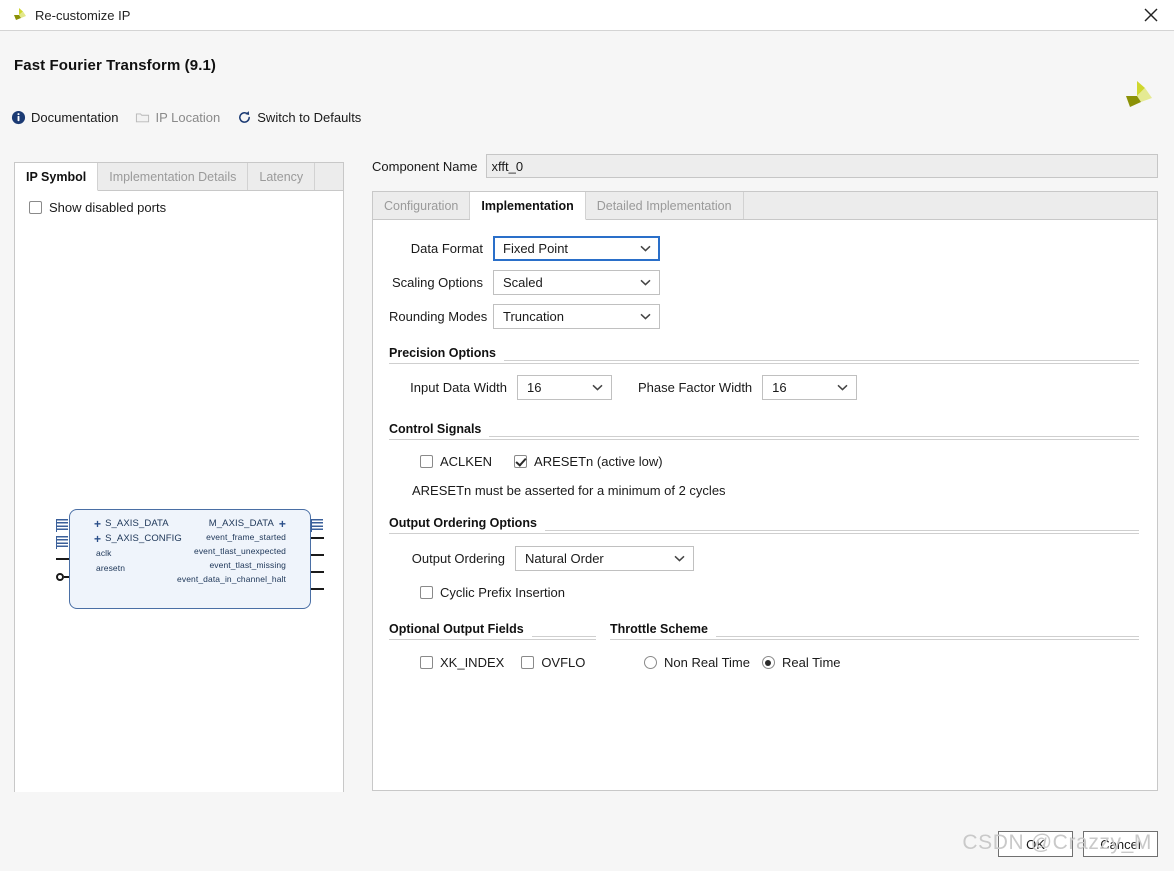 The height and width of the screenshot is (871, 1174). Describe the element at coordinates (811, 662) in the screenshot. I see `real-time-label: Real Time` at that location.